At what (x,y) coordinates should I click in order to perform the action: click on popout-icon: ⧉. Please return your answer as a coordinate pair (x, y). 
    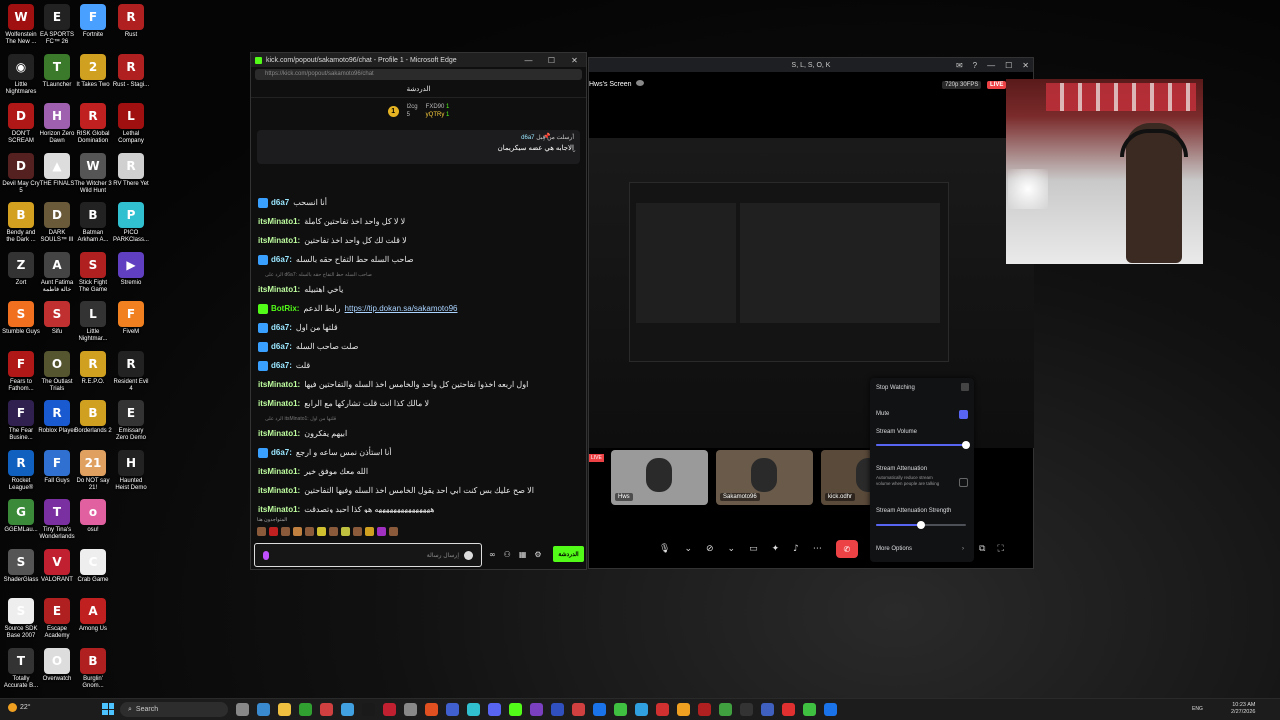
    Looking at the image, I should click on (982, 549).